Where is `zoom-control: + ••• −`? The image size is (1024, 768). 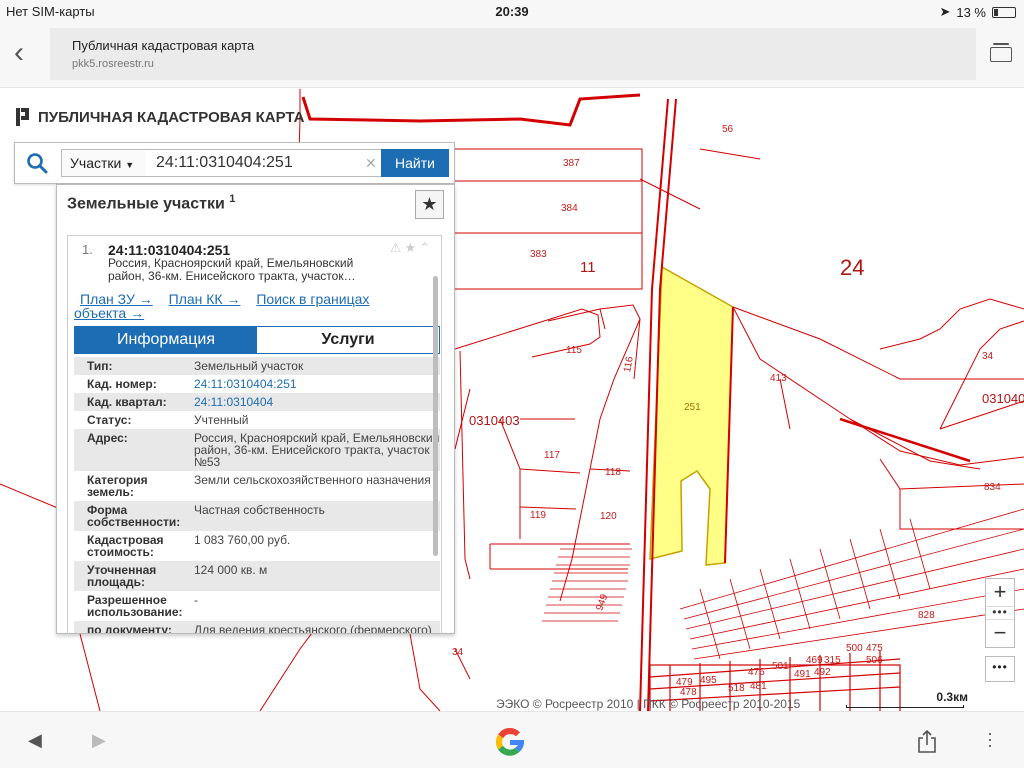 zoom-control: + ••• − is located at coordinates (1000, 613).